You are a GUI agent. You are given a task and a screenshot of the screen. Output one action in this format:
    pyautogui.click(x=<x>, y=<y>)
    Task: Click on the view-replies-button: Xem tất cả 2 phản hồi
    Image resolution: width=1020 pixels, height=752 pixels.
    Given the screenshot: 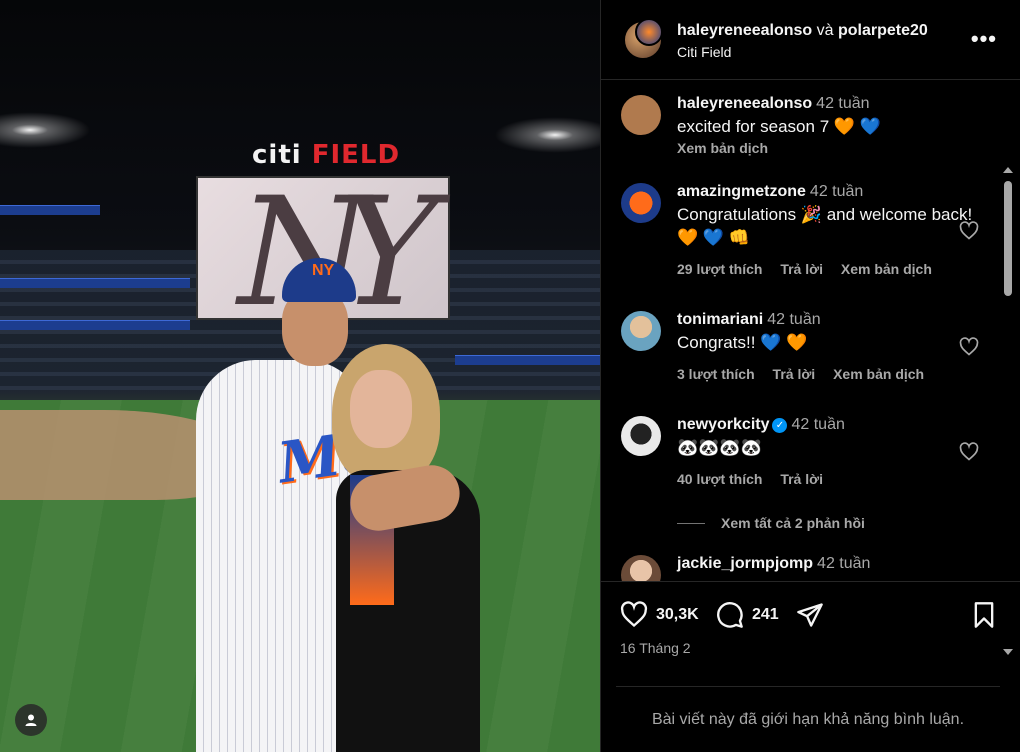 What is the action you would take?
    pyautogui.click(x=771, y=523)
    